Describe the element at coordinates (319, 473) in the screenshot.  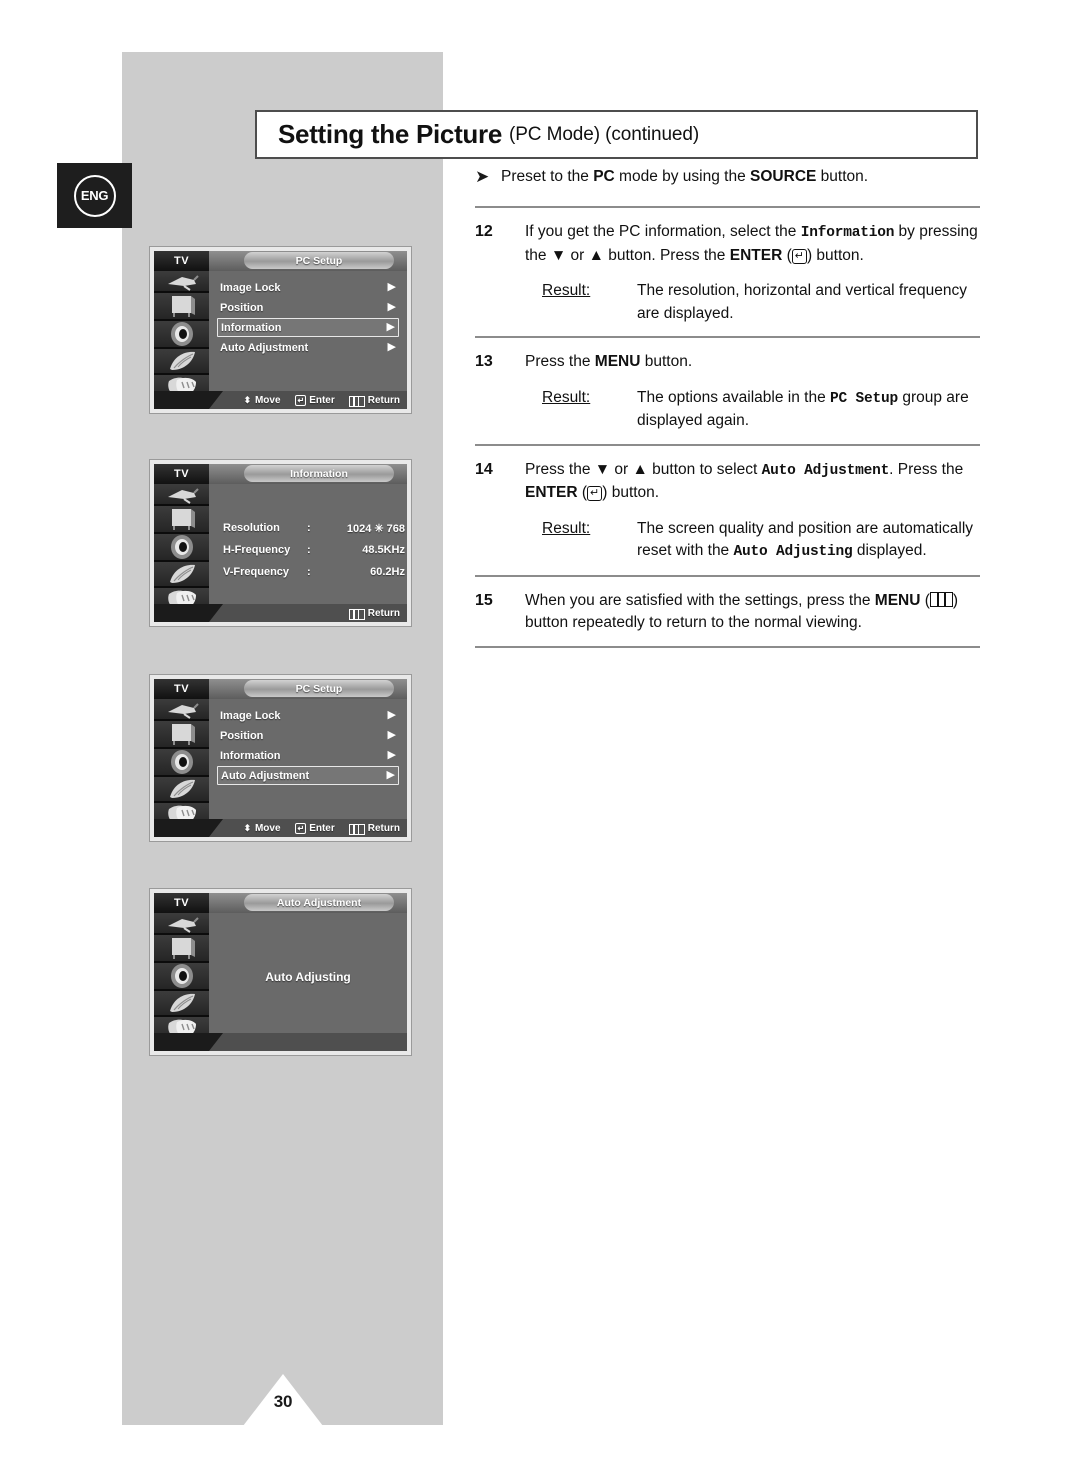
I see `osd-title: Information` at that location.